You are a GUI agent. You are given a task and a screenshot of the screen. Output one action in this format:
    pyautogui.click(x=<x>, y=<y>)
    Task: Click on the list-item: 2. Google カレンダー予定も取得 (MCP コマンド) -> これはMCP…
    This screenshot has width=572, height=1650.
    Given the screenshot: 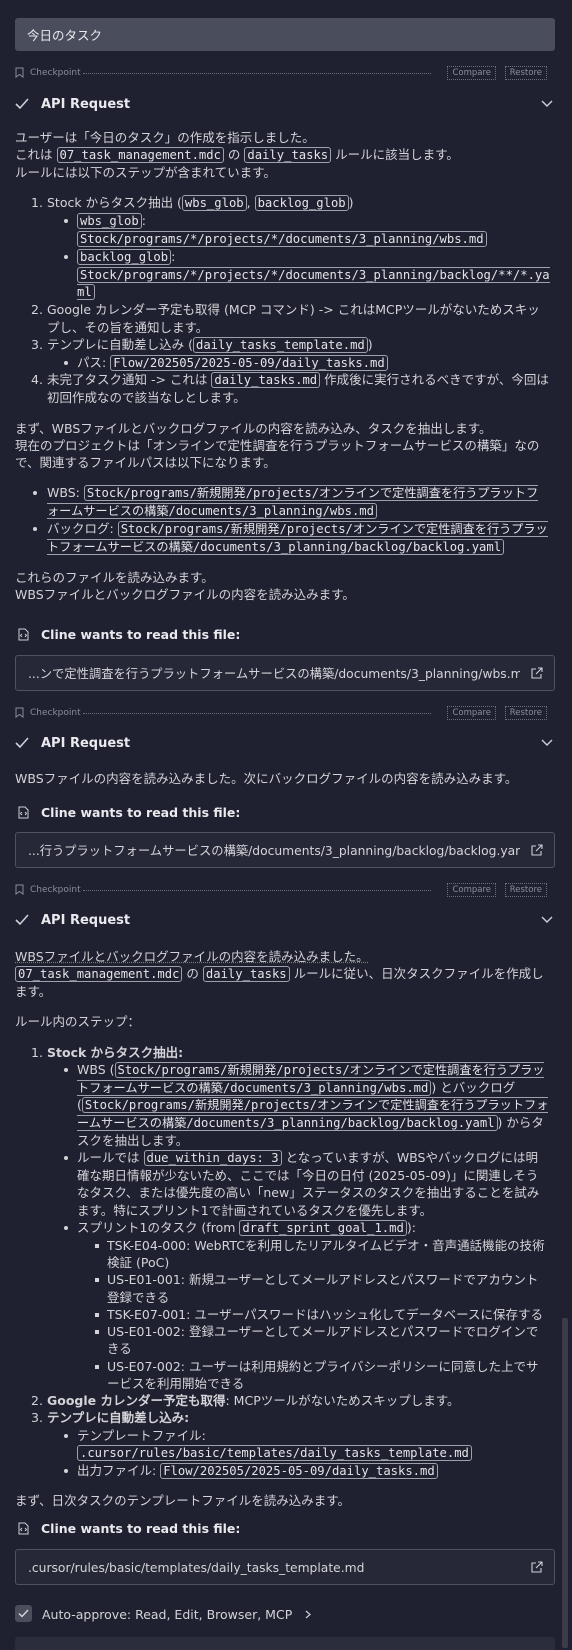 What is the action you would take?
    pyautogui.click(x=285, y=318)
    